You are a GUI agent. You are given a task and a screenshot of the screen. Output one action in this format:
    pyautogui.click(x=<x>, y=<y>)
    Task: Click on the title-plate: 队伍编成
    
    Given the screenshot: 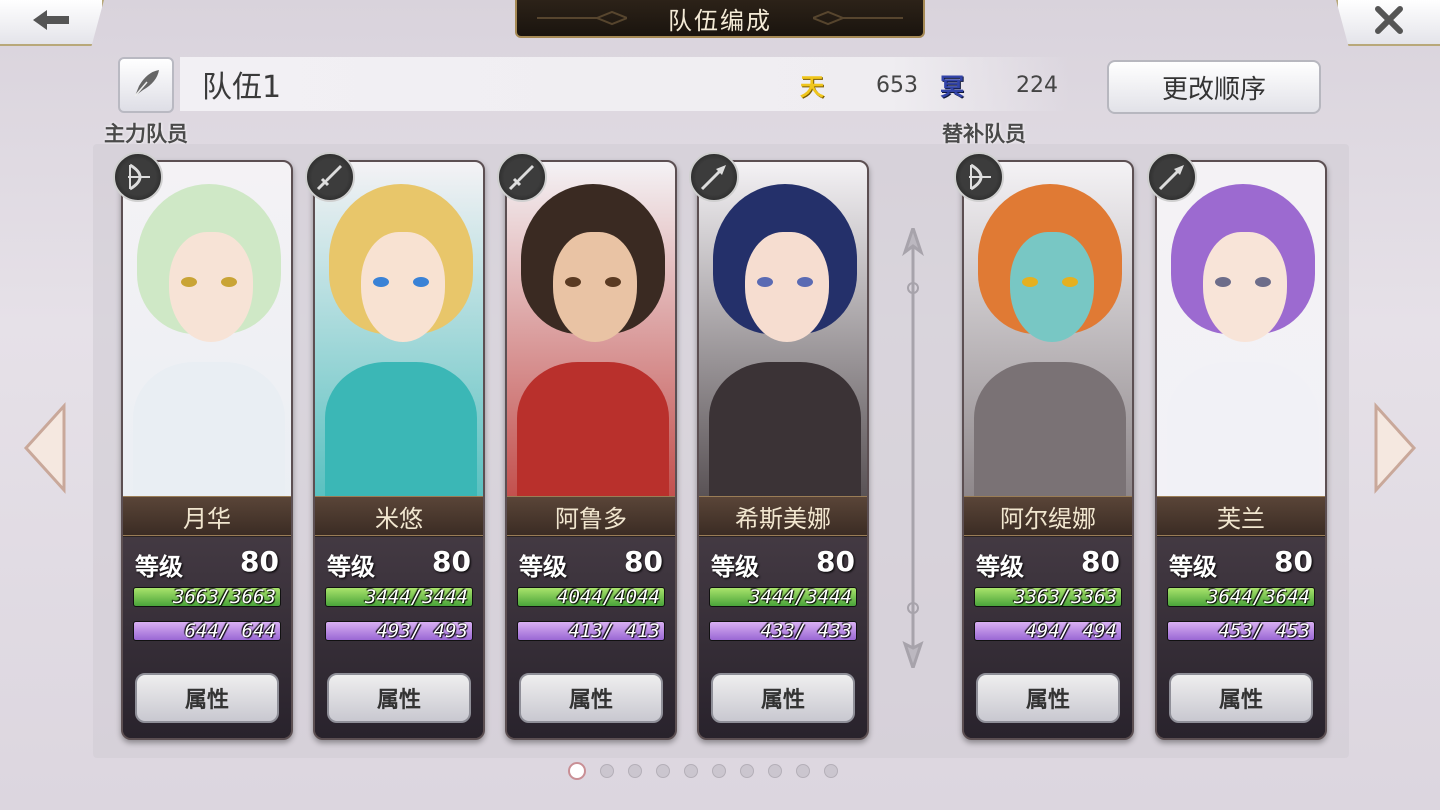 What is the action you would take?
    pyautogui.click(x=720, y=19)
    